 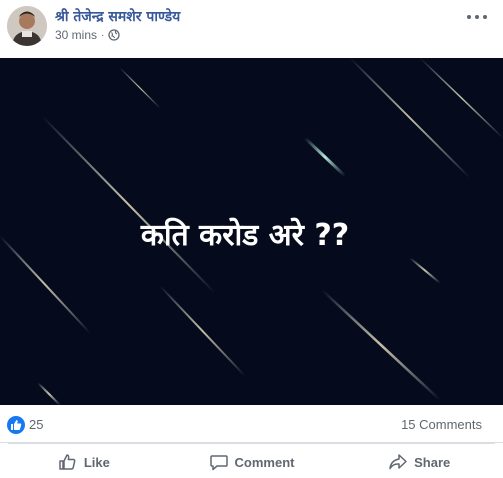 What do you see at coordinates (67, 462) in the screenshot?
I see `like-icon` at bounding box center [67, 462].